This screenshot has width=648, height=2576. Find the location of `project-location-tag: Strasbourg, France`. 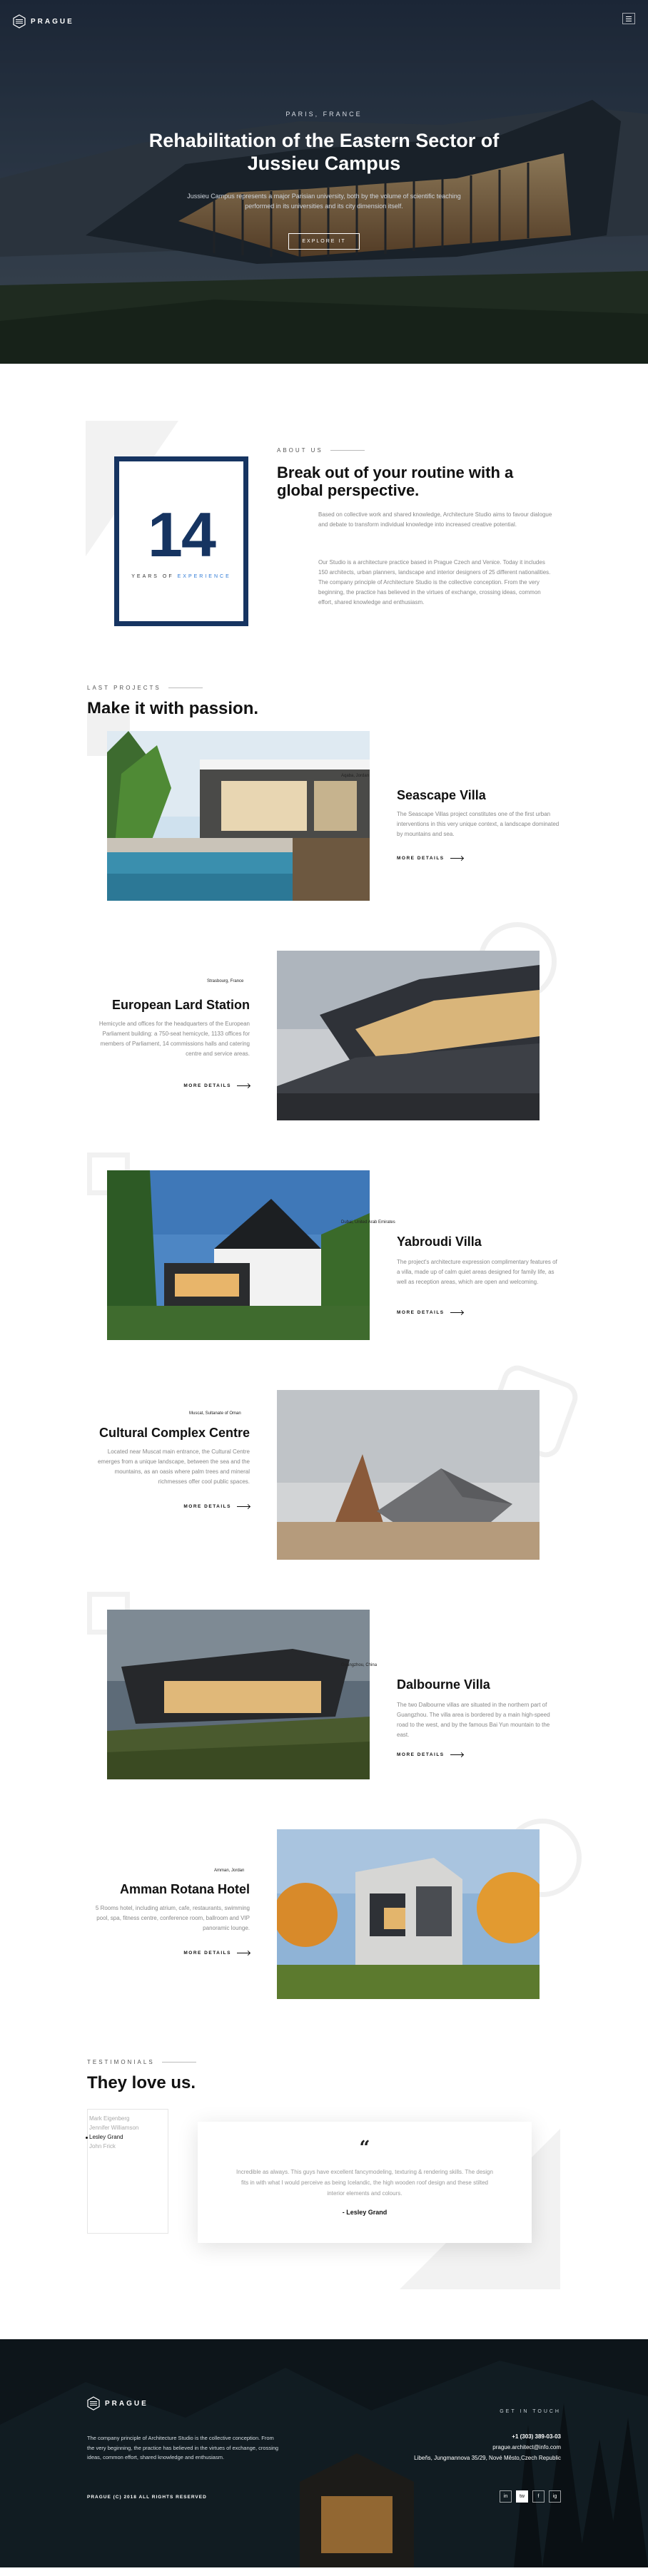

project-location-tag: Strasbourg, France is located at coordinates (228, 981).